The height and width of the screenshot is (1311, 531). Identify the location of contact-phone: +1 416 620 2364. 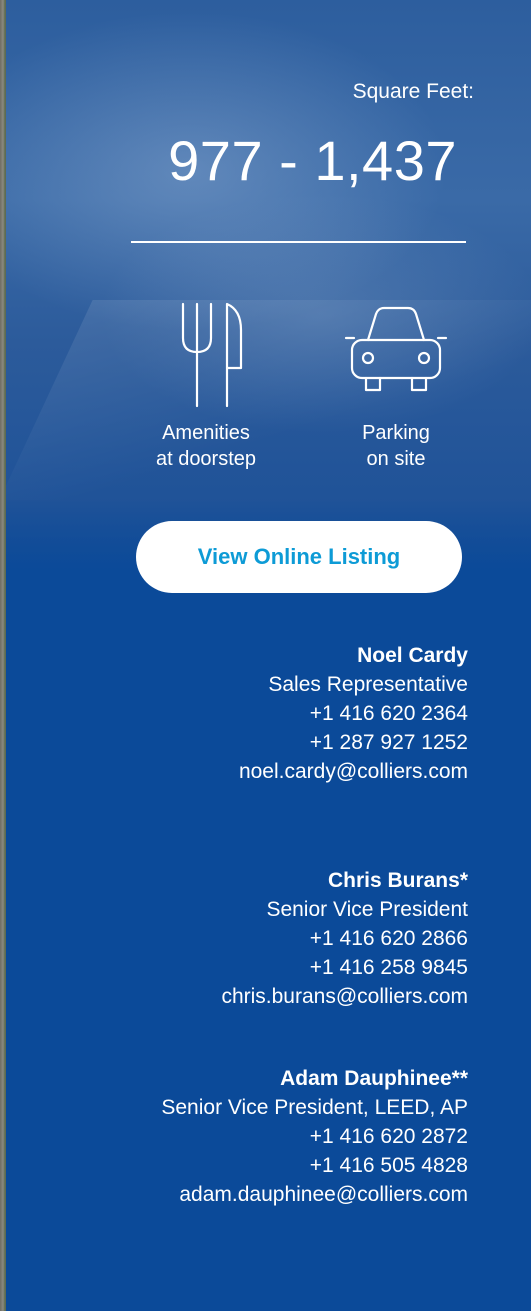
(353, 713).